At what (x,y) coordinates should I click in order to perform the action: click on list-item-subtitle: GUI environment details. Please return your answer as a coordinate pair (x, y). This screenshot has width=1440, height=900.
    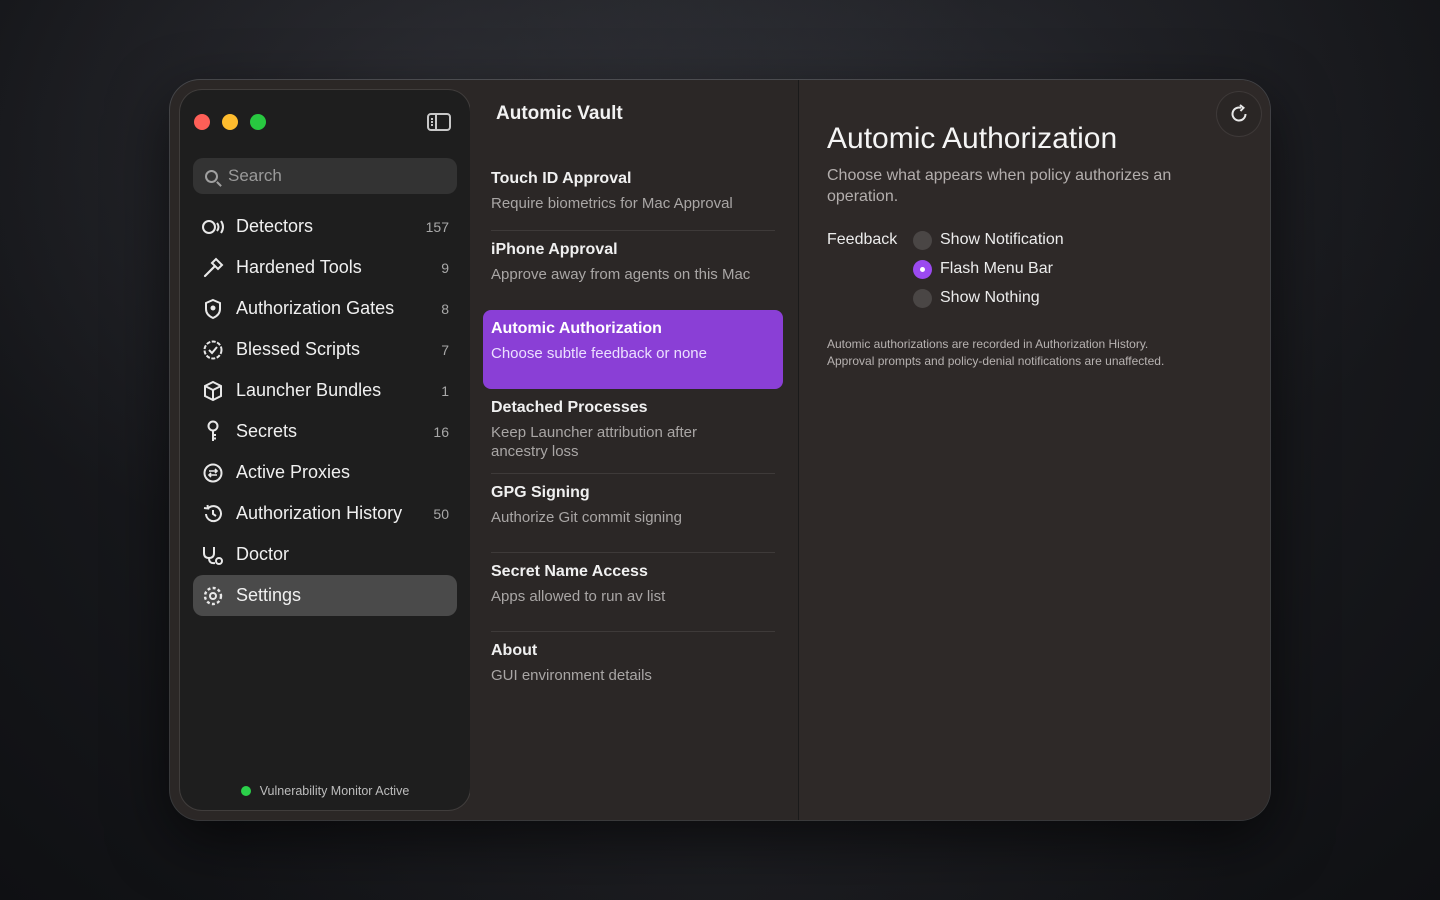
    Looking at the image, I should click on (571, 675).